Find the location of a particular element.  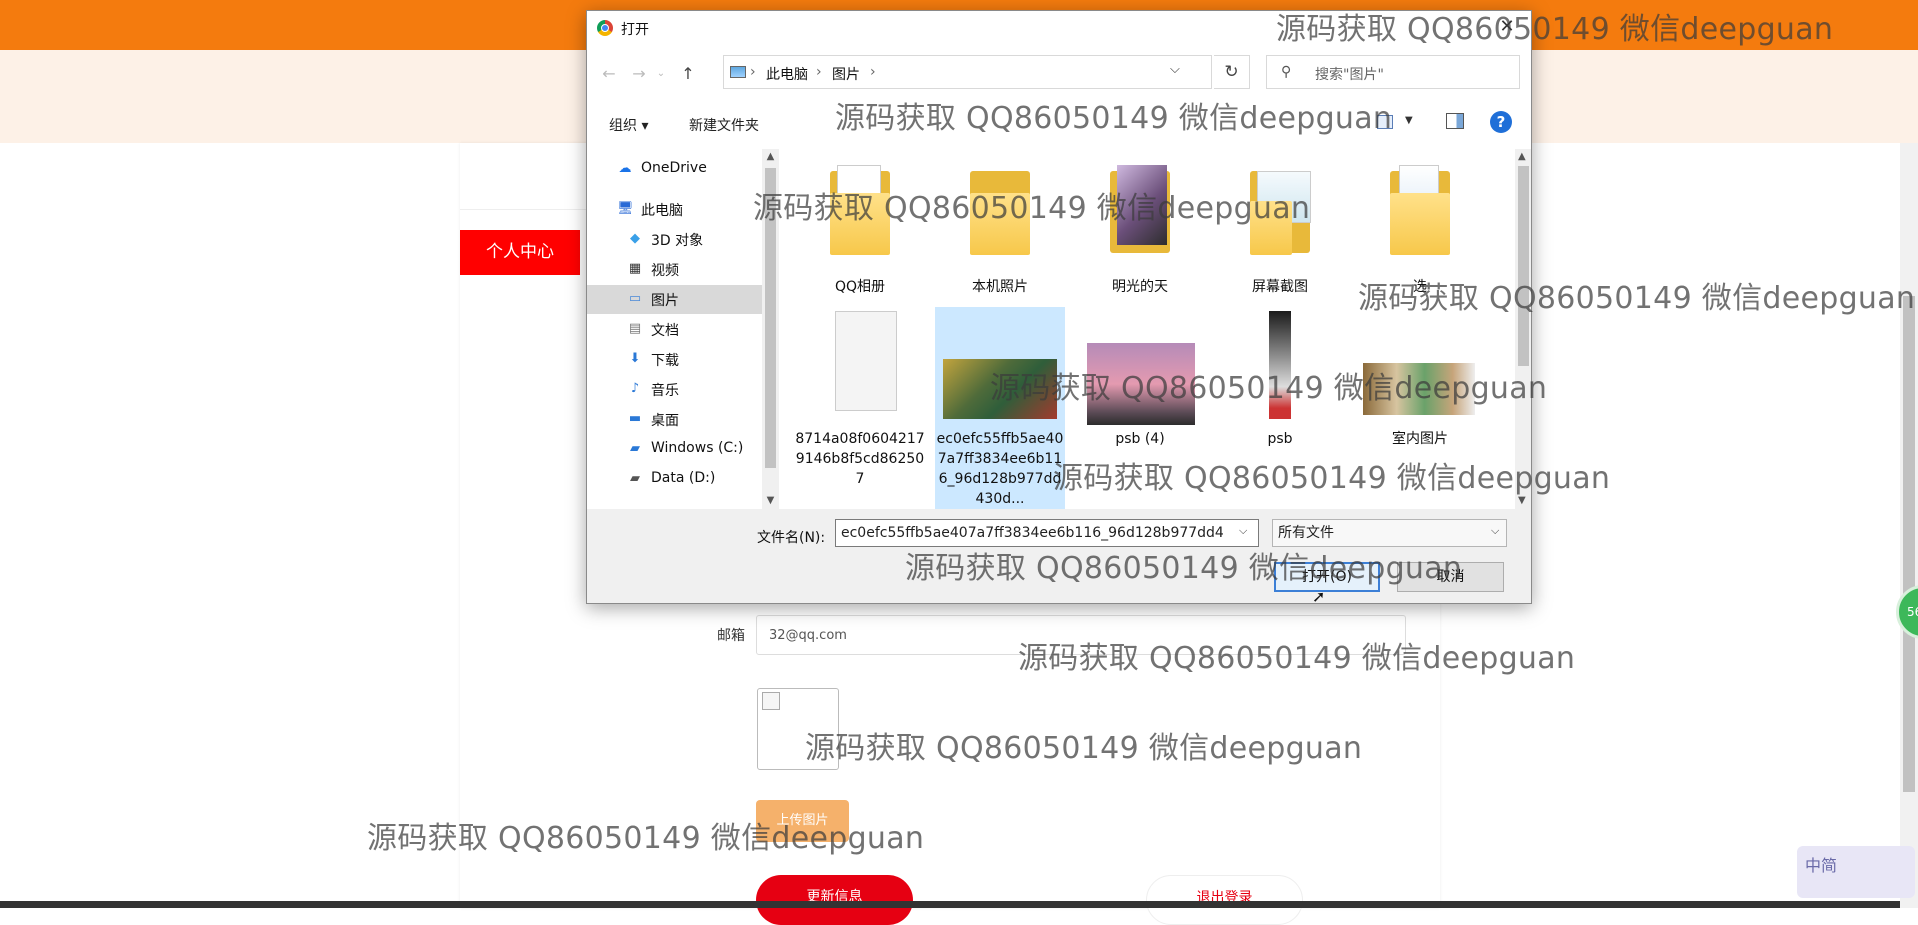

nav-item-desktop: ▬ 桌面 is located at coordinates (674, 419).